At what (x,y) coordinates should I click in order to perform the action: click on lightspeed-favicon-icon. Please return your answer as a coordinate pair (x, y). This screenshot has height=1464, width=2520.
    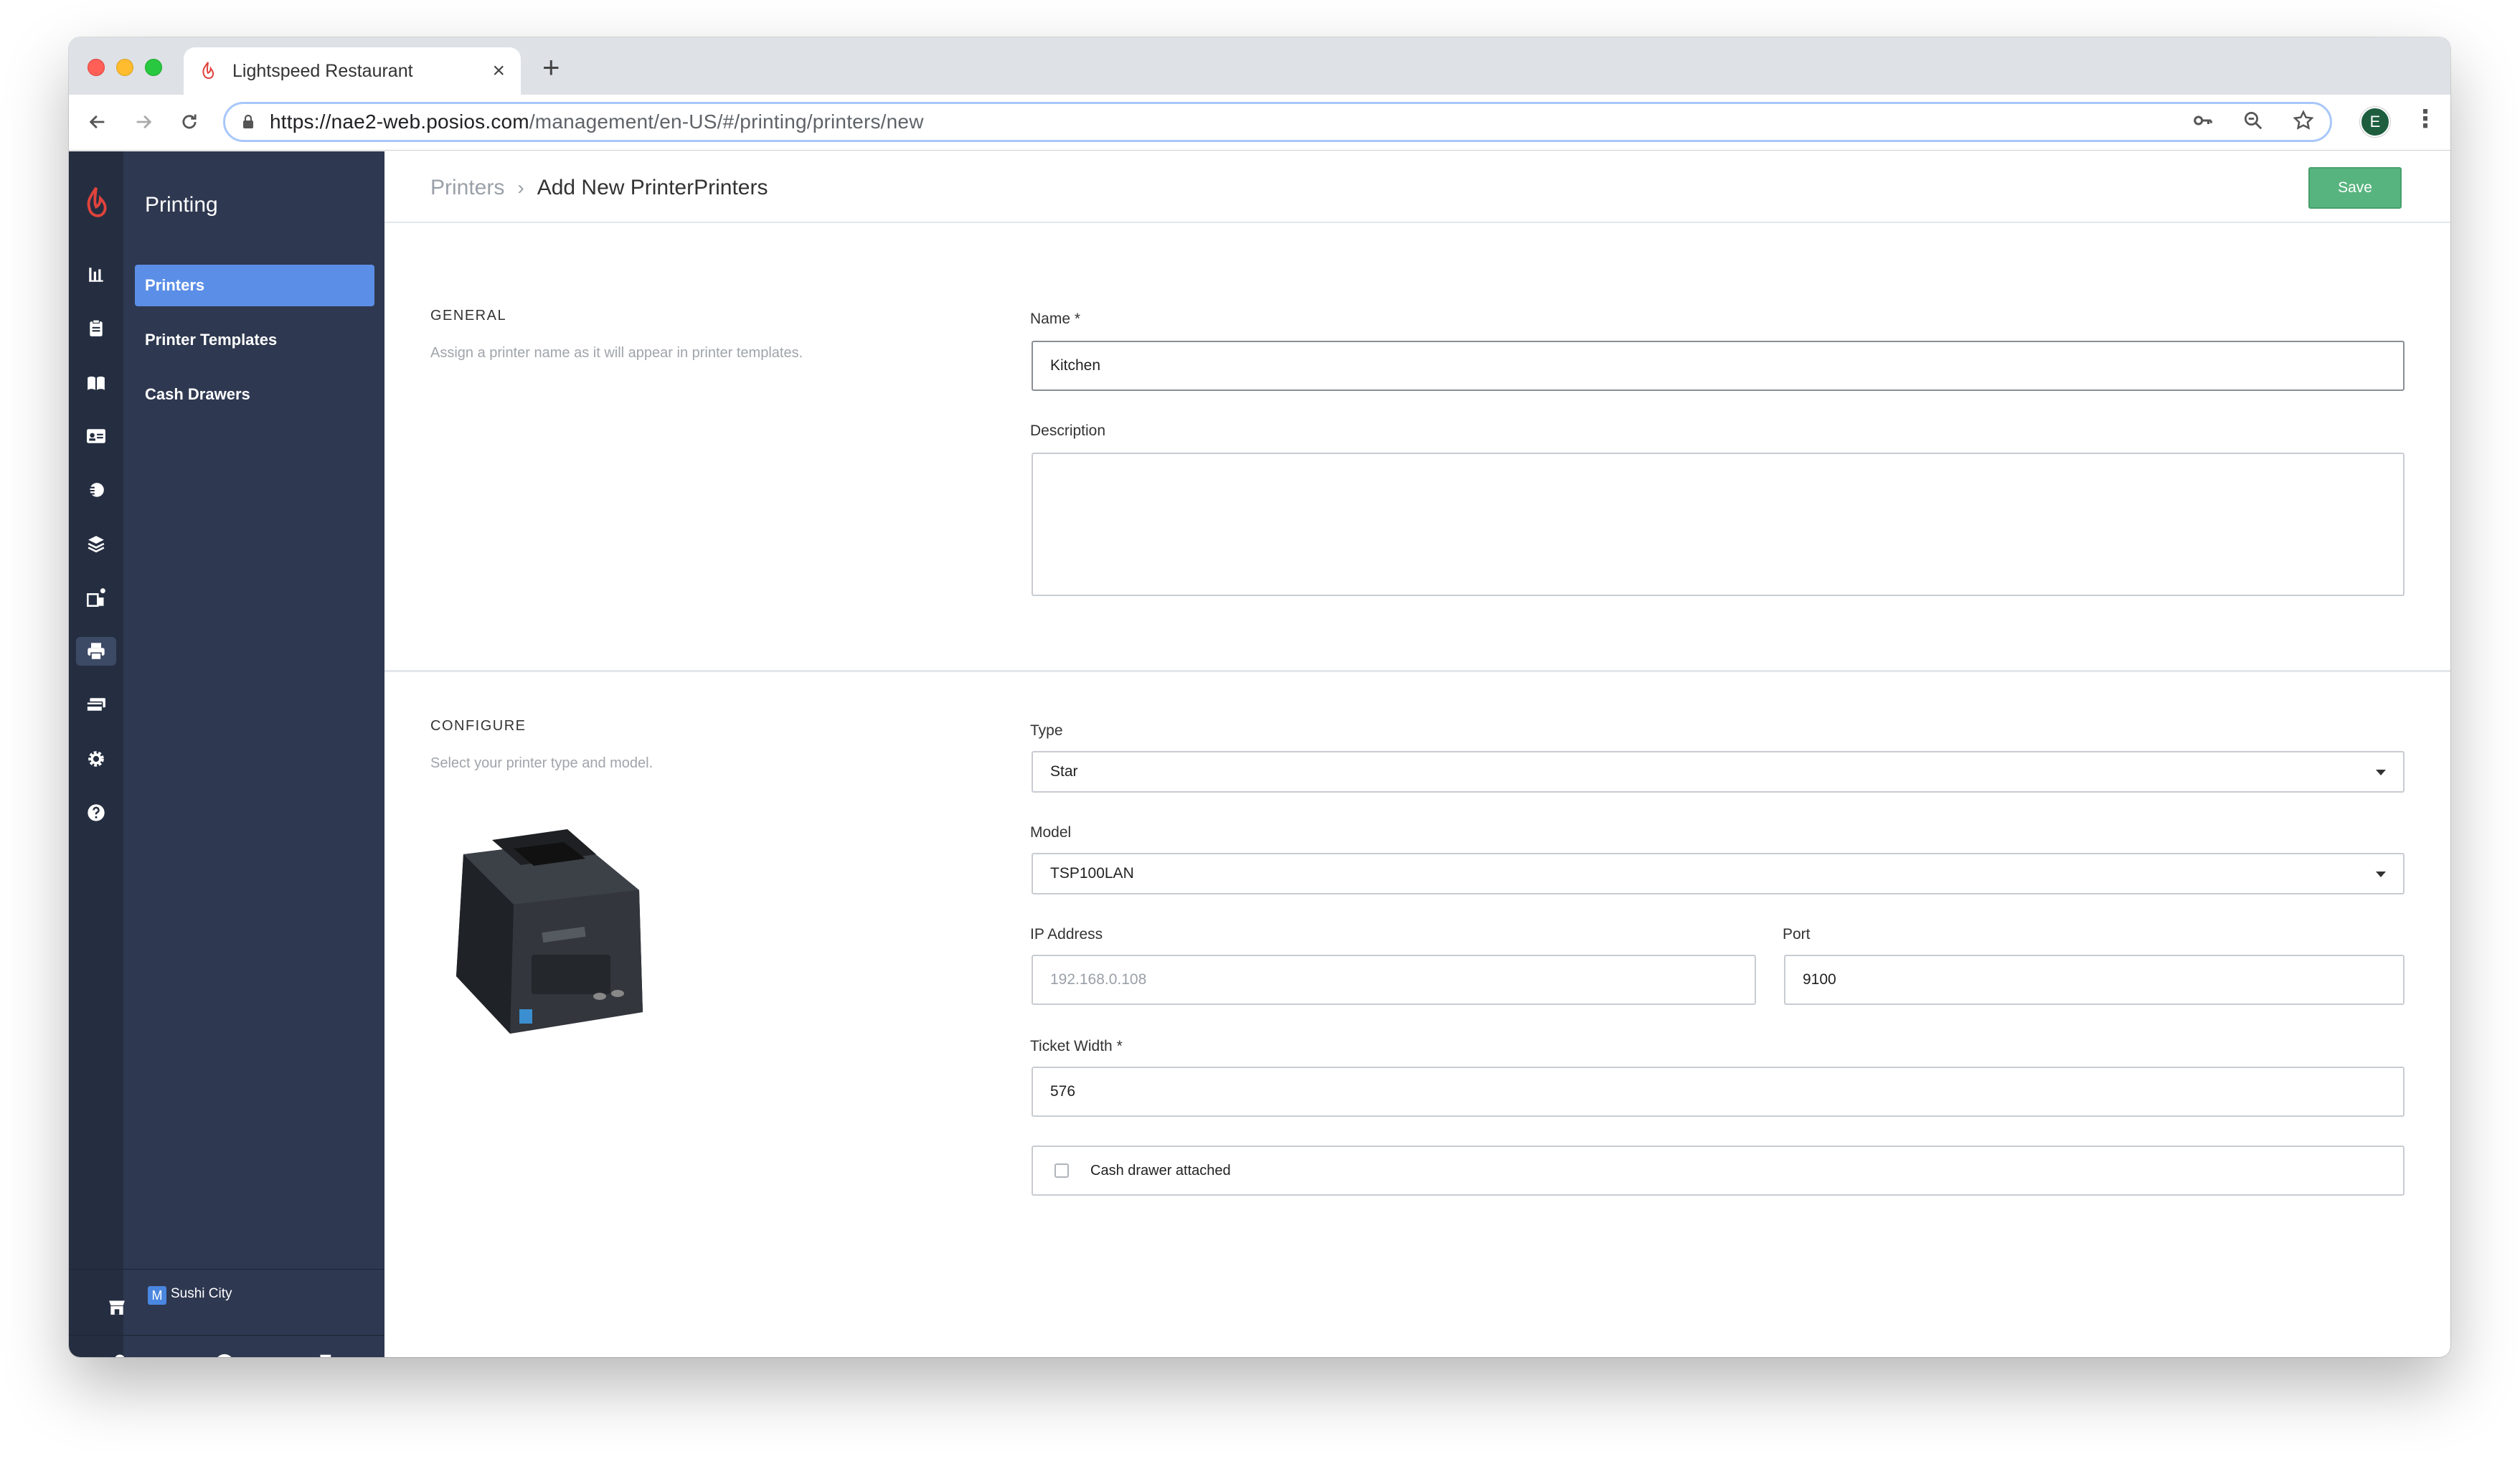
    Looking at the image, I should click on (208, 70).